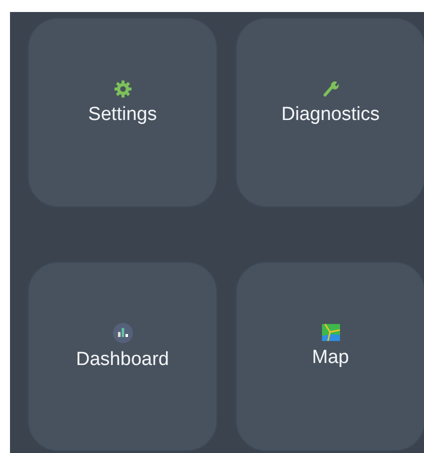 The image size is (424, 453). Describe the element at coordinates (331, 332) in the screenshot. I see `map-icon` at that location.